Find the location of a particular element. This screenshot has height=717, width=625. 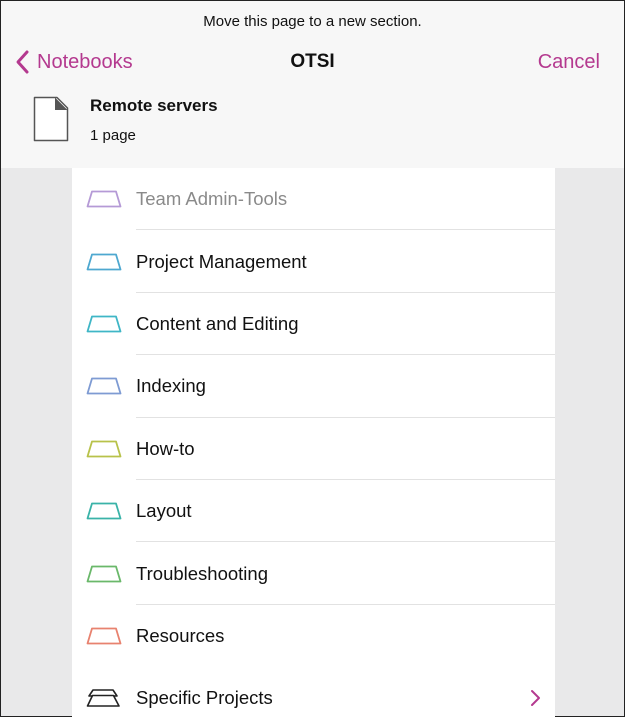

section-label: Troubleshooting is located at coordinates (202, 573).